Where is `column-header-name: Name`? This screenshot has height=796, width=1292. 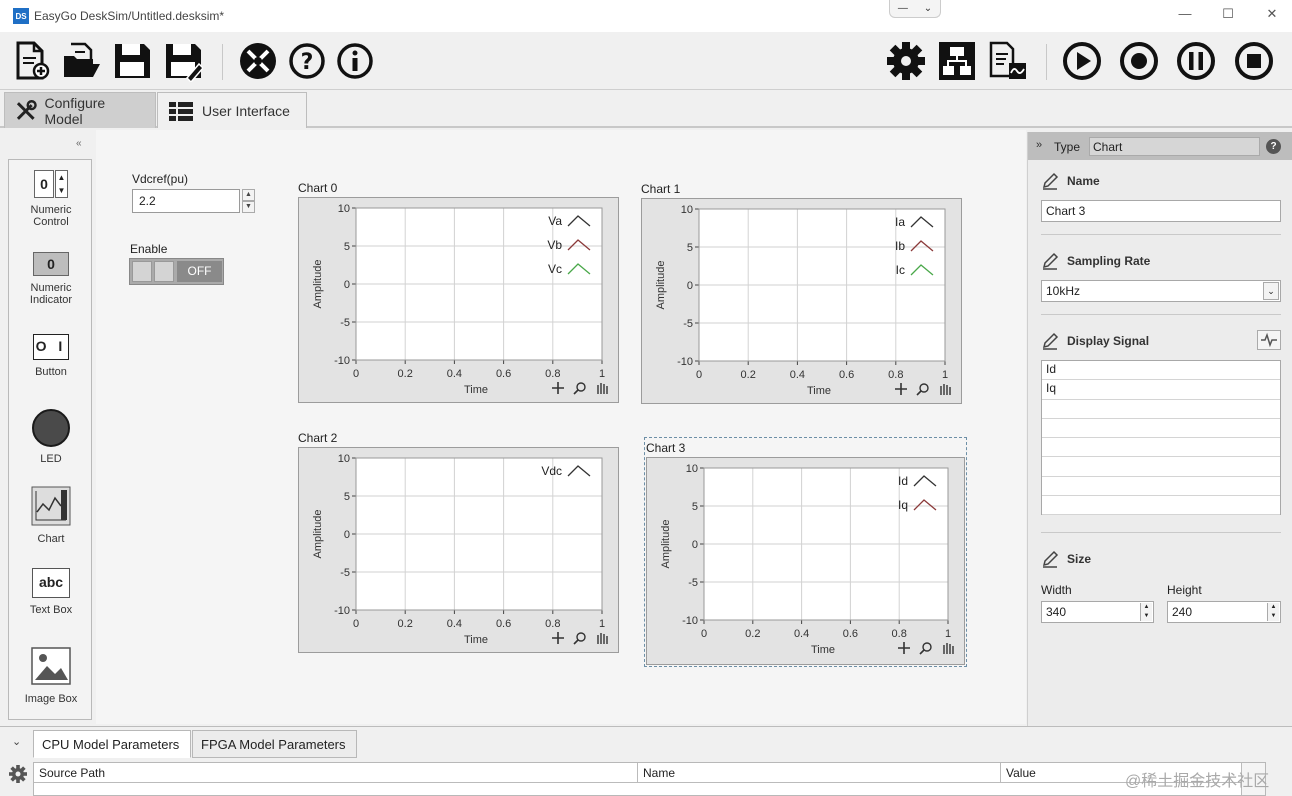 column-header-name: Name is located at coordinates (819, 773).